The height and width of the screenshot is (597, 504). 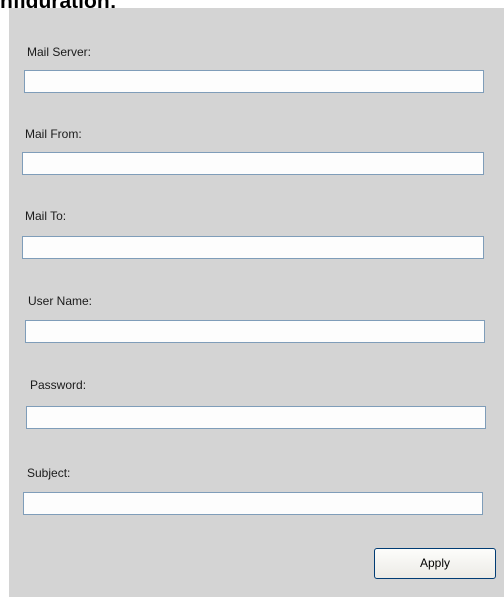 What do you see at coordinates (253, 247) in the screenshot?
I see `mail-to-input` at bounding box center [253, 247].